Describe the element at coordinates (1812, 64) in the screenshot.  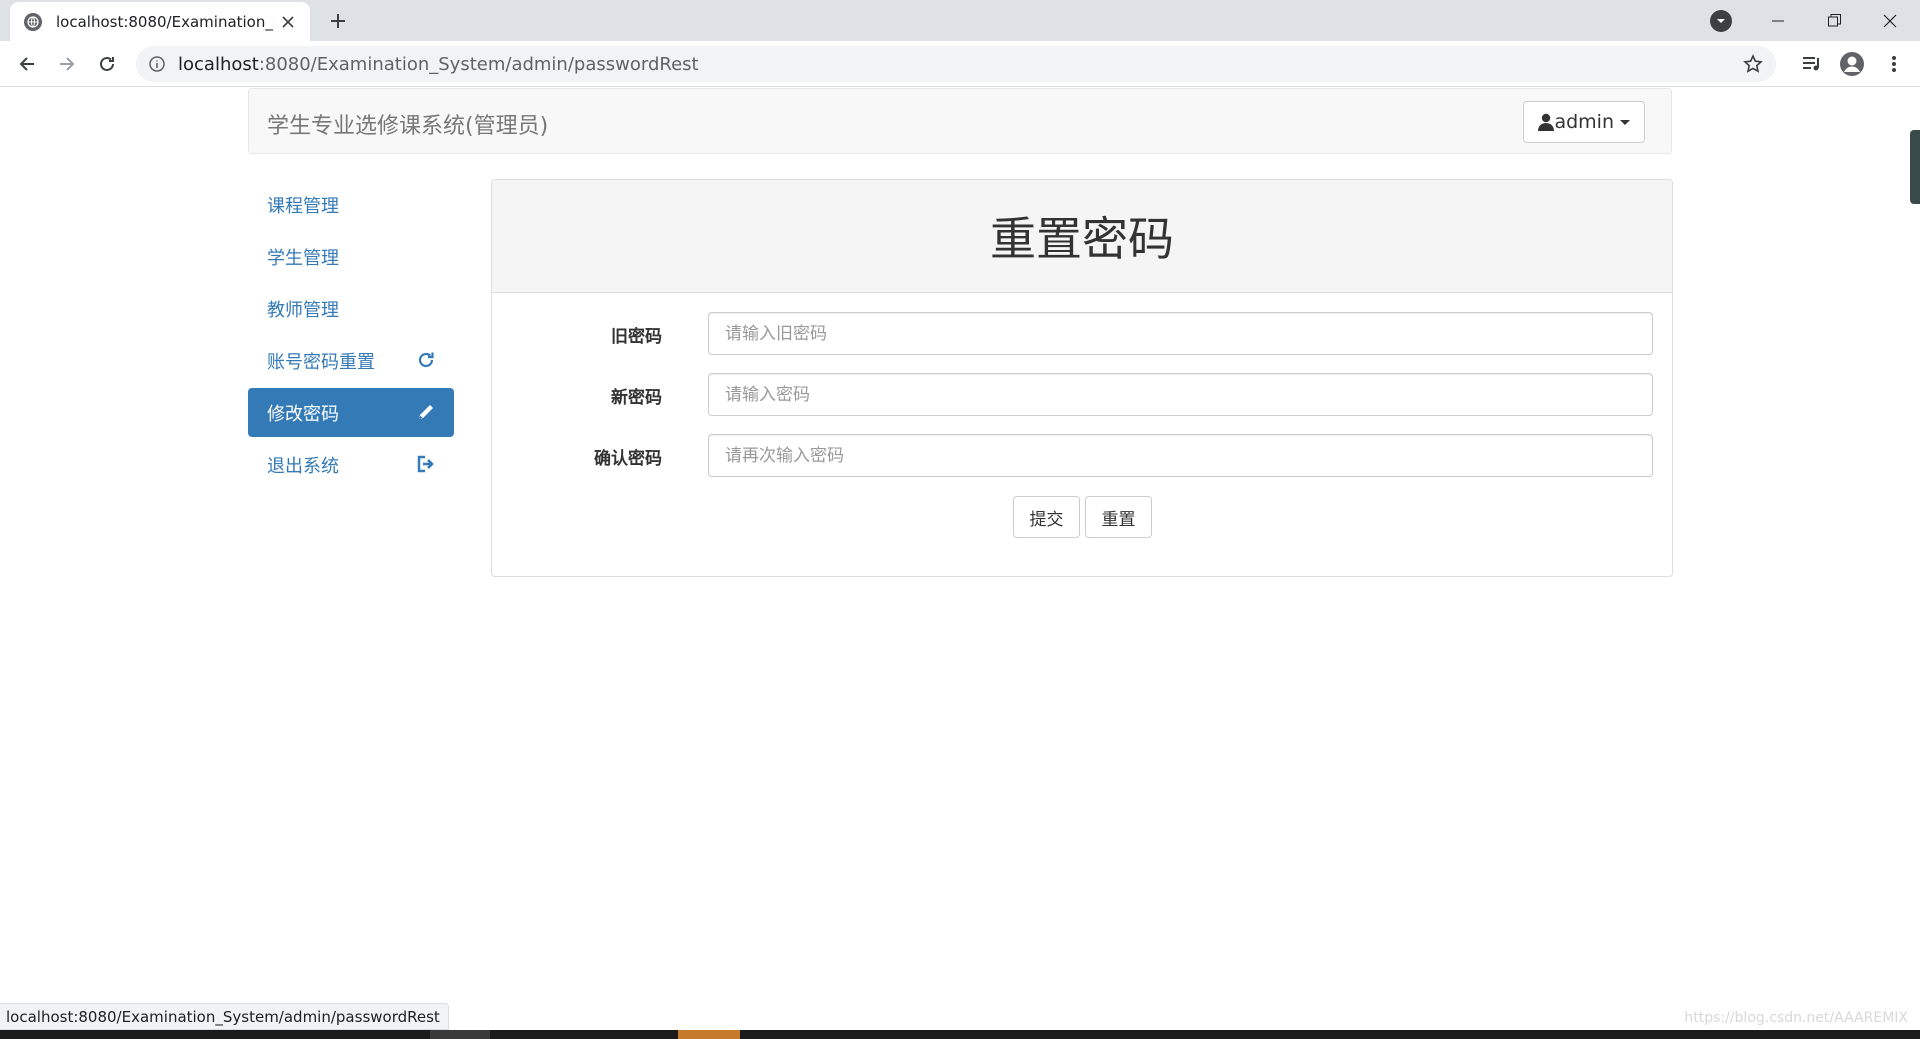
I see `media-control-icon` at that location.